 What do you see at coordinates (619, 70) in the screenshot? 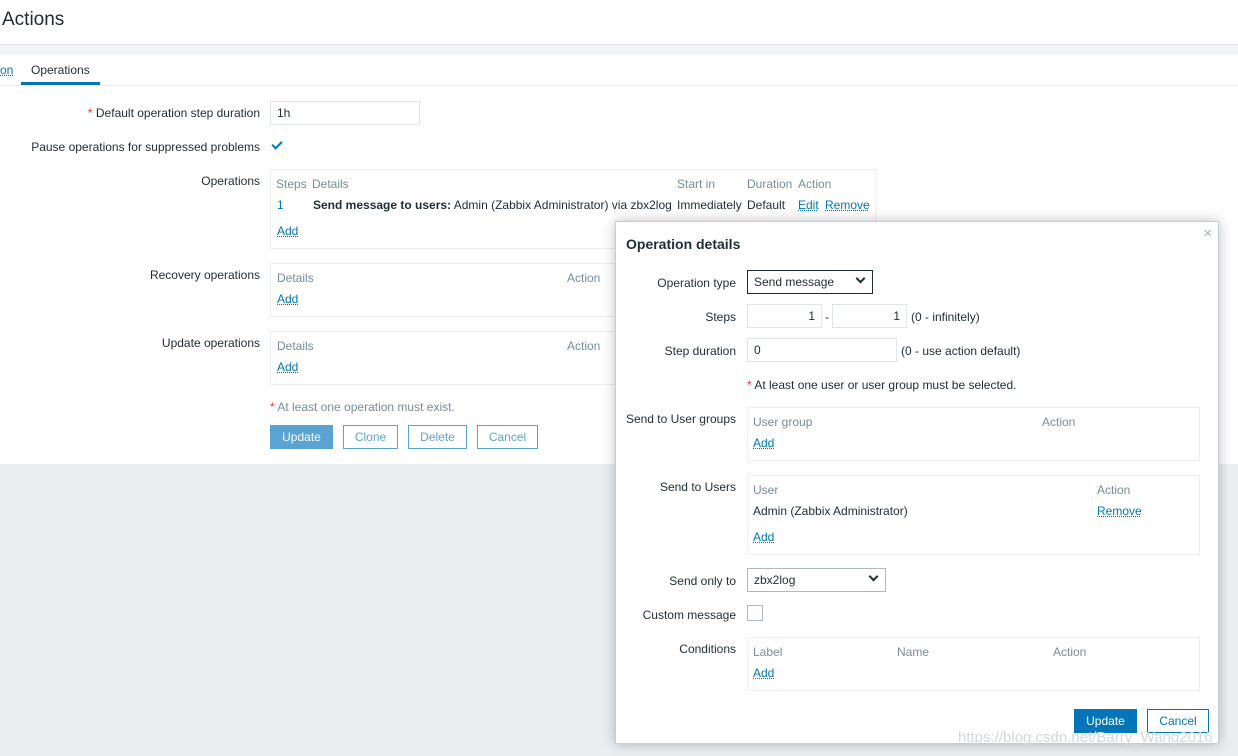
I see `tab-bar: on Operations` at bounding box center [619, 70].